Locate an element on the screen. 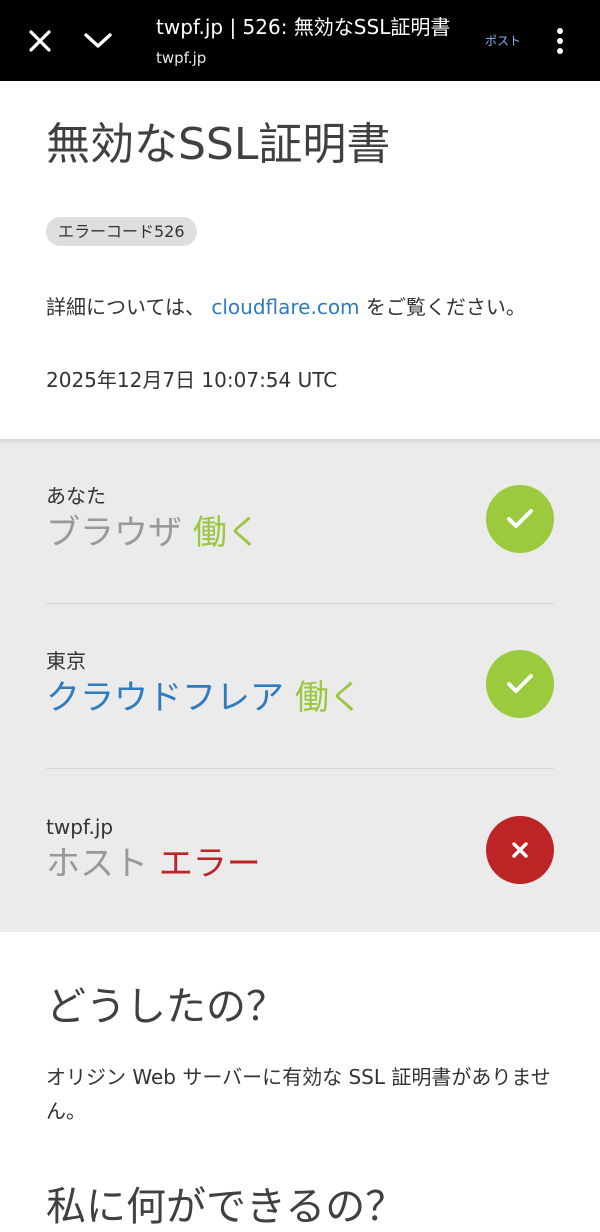 The image size is (600, 1232). timestamp: 2025年12月7日 10:07:54 UTC is located at coordinates (192, 380).